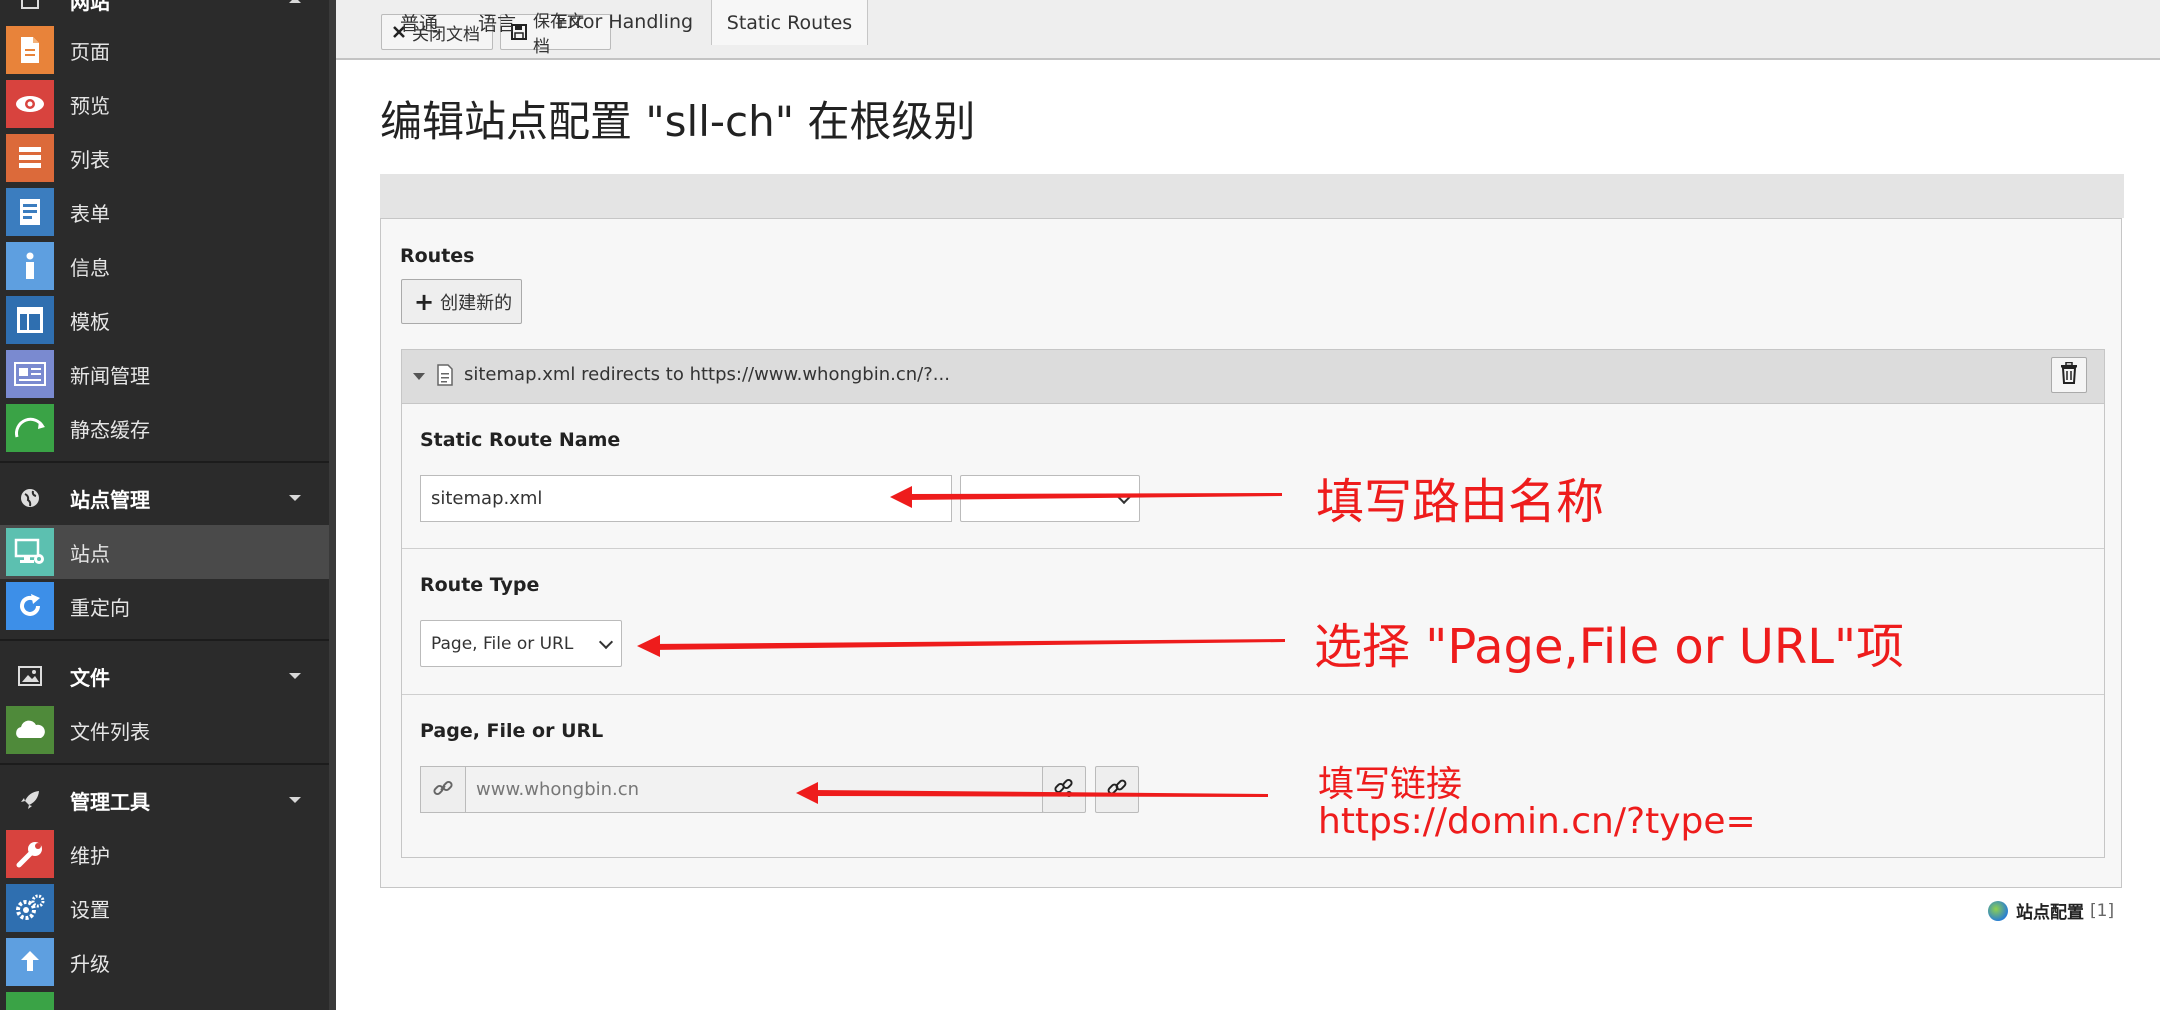 This screenshot has width=2160, height=1010. I want to click on sidebar-item-label: 模板, so click(90, 321).